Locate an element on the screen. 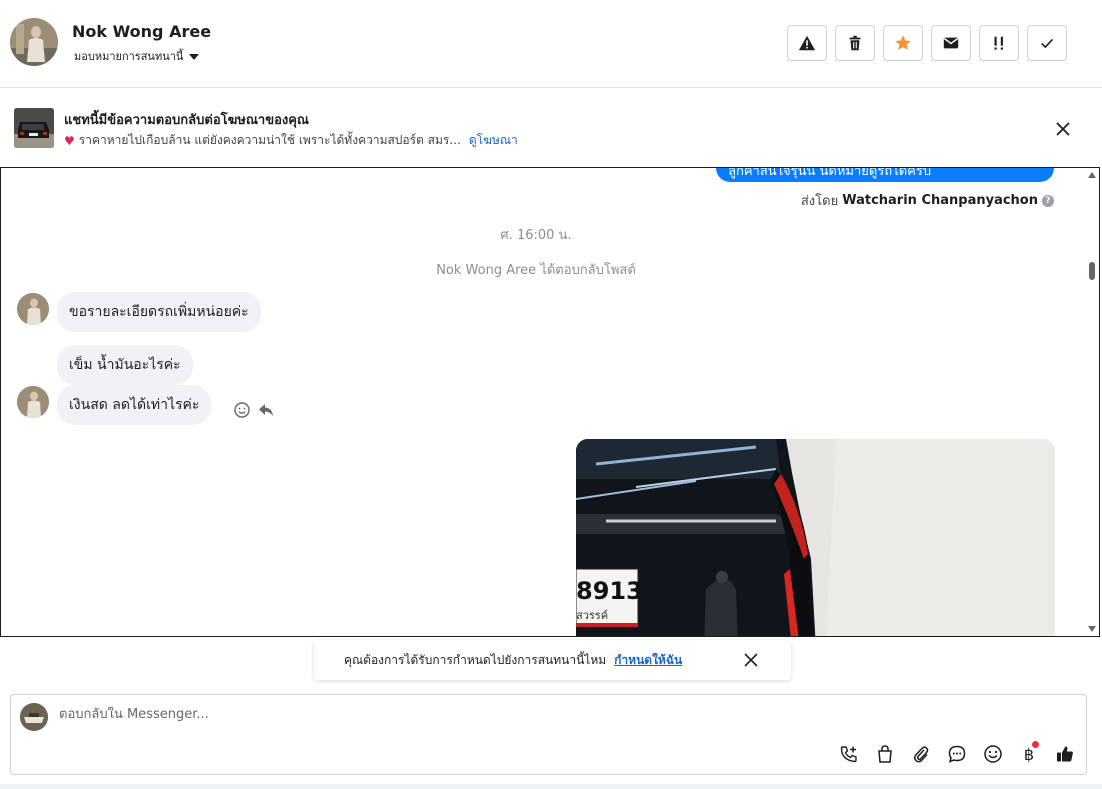  paperclip-icon is located at coordinates (921, 754).